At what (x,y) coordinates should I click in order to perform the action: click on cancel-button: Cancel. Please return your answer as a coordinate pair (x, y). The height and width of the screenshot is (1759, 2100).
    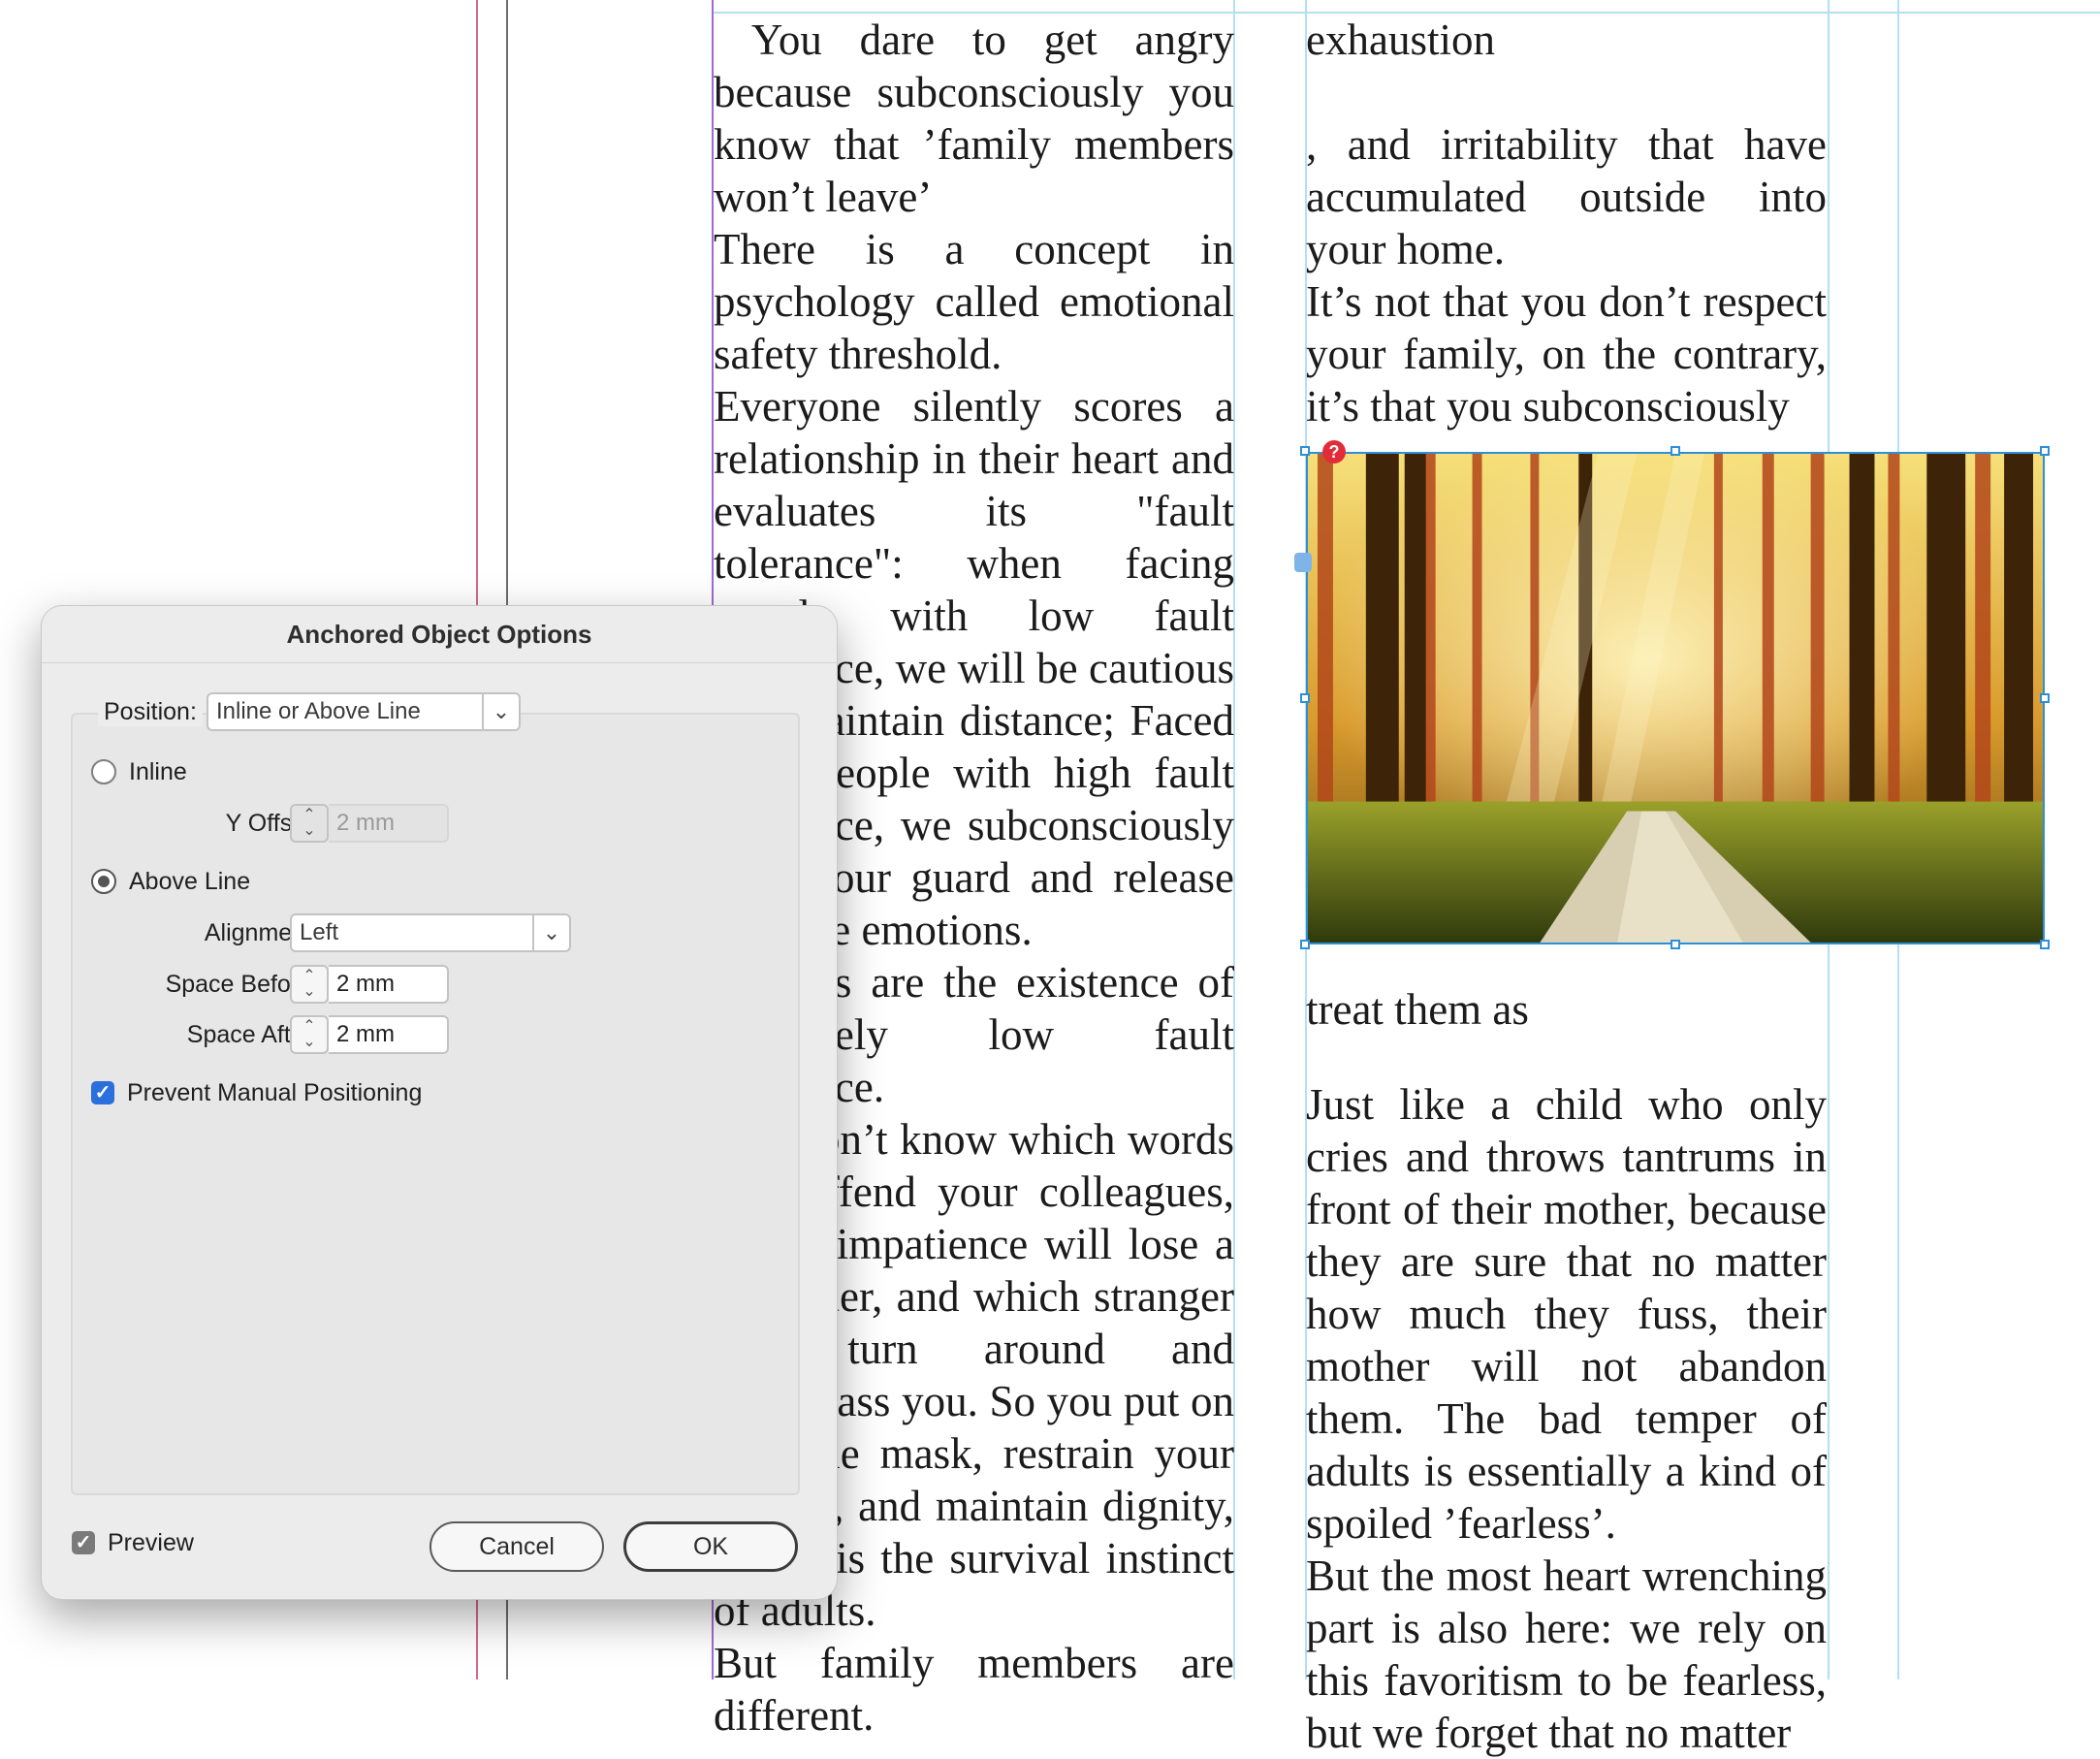
    Looking at the image, I should click on (517, 1547).